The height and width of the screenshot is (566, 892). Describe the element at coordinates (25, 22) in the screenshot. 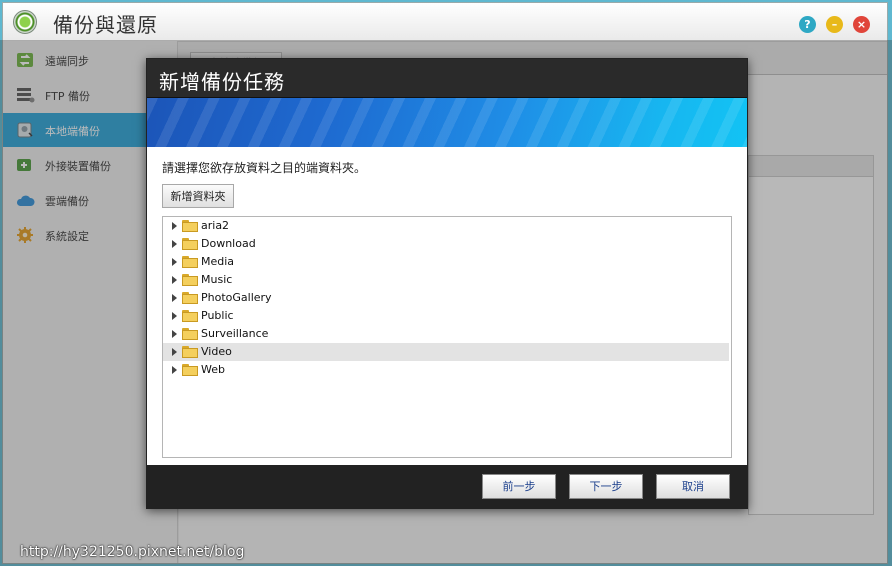

I see `app-logo-icon` at that location.